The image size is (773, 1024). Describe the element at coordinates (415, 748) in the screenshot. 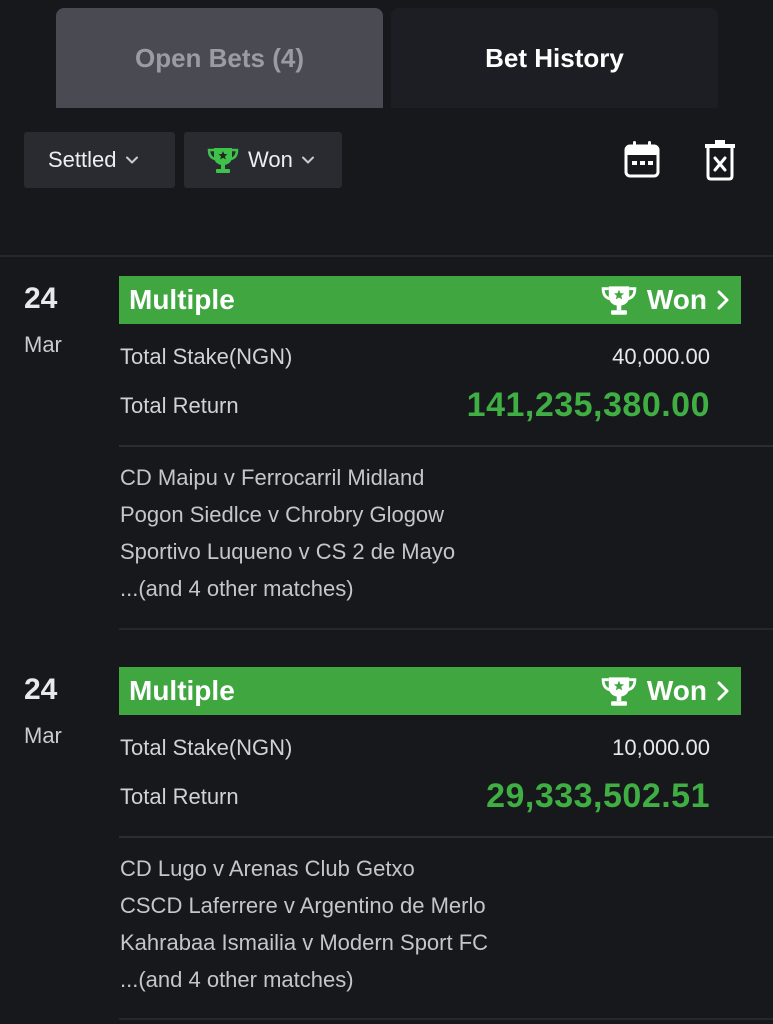

I see `stake-row: Total Stake(NGN) 10,000.00` at that location.